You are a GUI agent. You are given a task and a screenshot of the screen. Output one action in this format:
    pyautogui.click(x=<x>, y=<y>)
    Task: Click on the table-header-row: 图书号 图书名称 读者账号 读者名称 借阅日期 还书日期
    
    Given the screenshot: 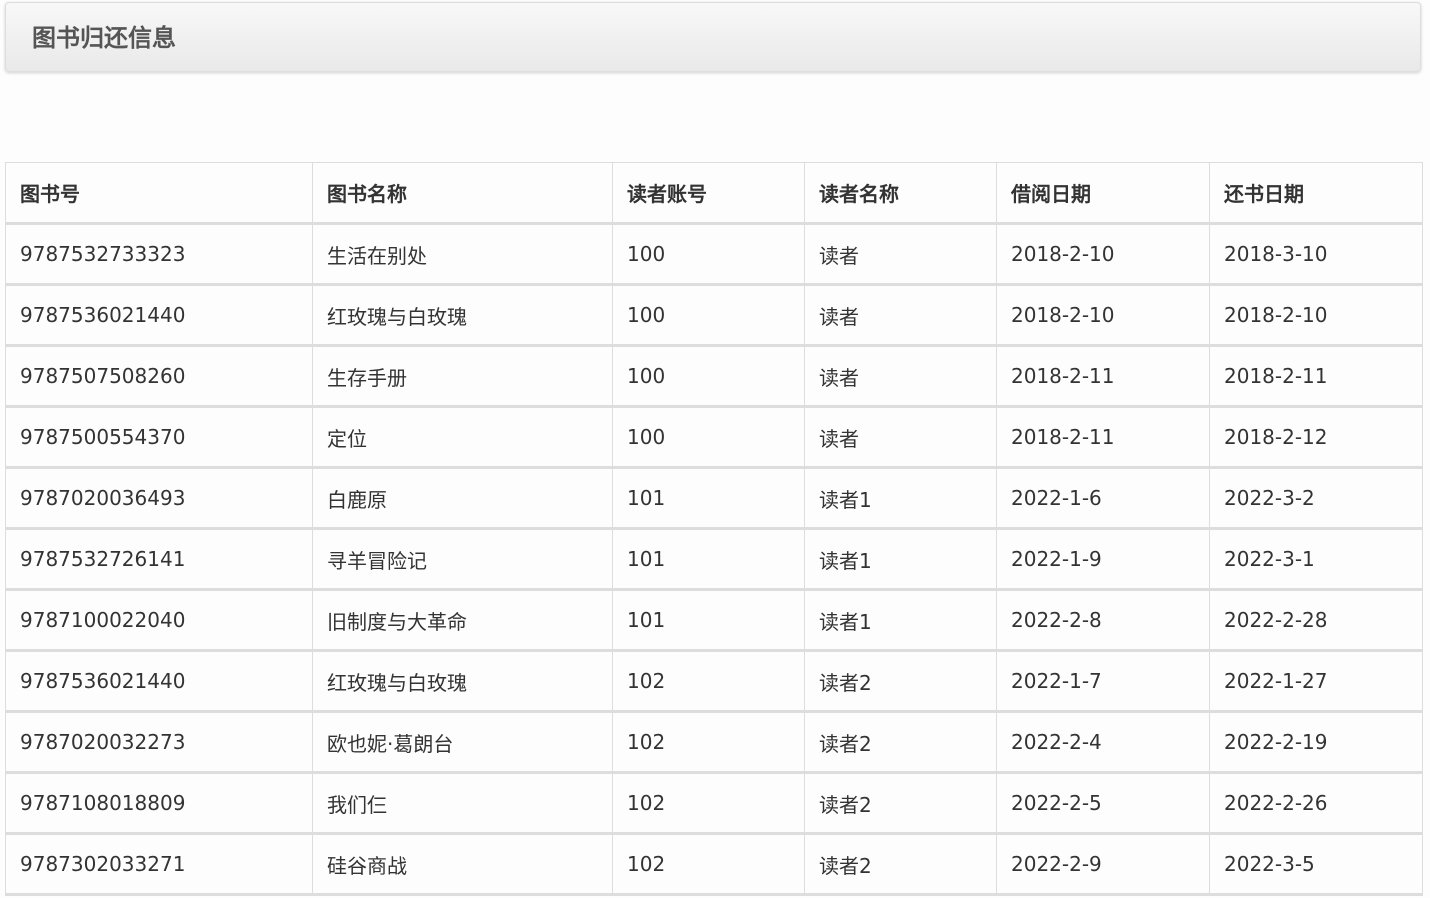 What is the action you would take?
    pyautogui.click(x=714, y=193)
    